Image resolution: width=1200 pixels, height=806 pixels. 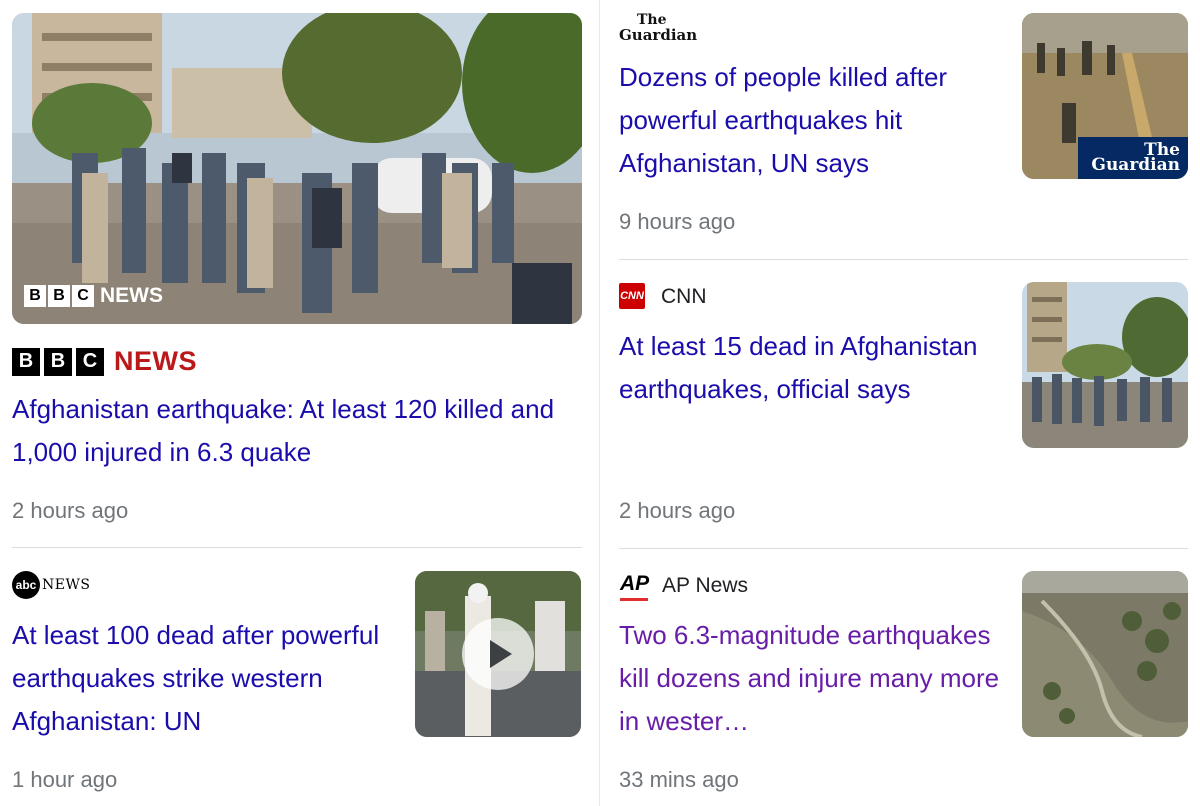 I want to click on abc-news-logo: abc NEWS, so click(x=51, y=585).